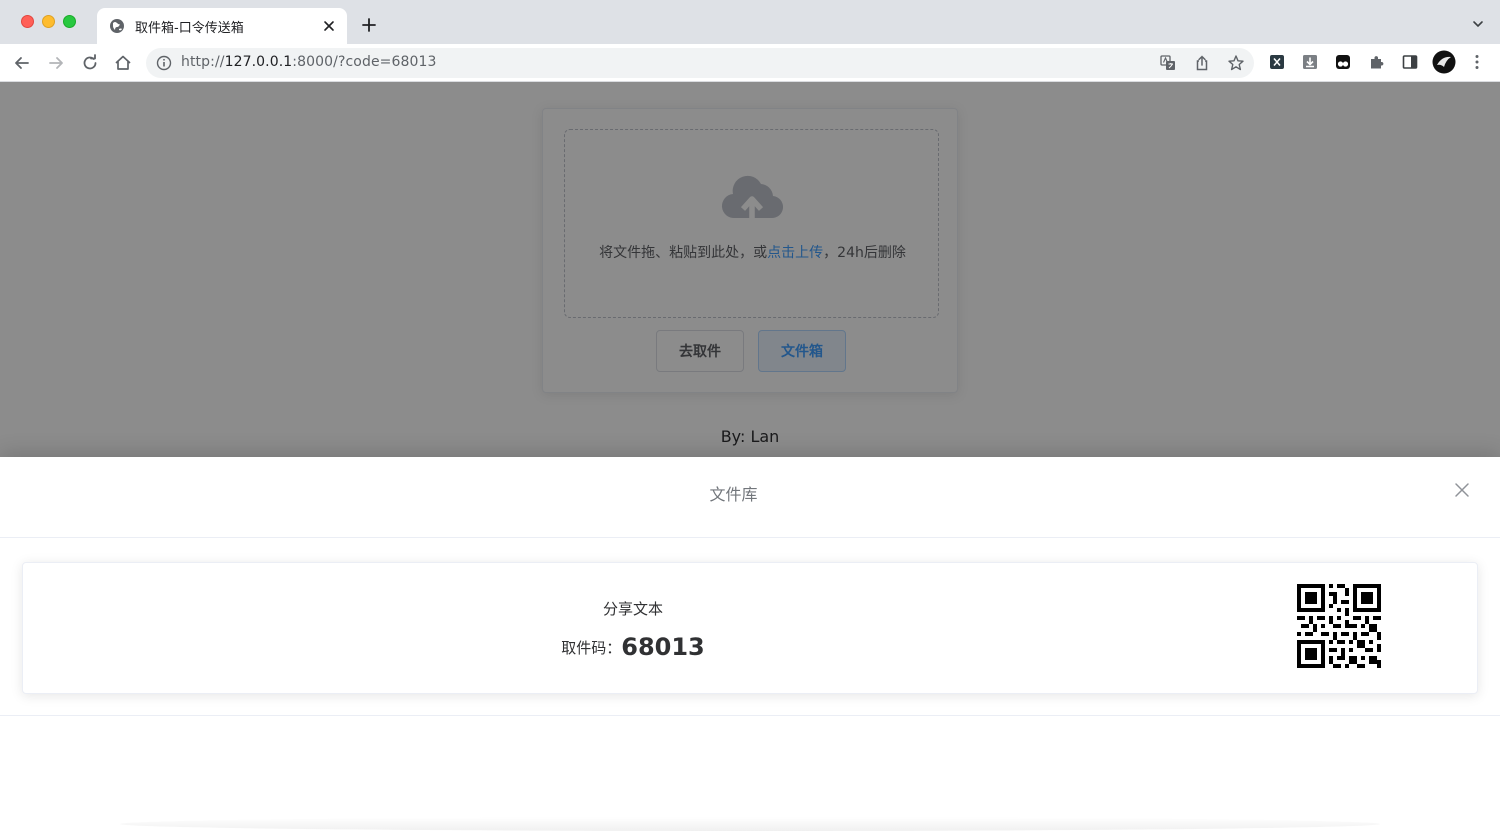  I want to click on puzzle-icon, so click(1377, 62).